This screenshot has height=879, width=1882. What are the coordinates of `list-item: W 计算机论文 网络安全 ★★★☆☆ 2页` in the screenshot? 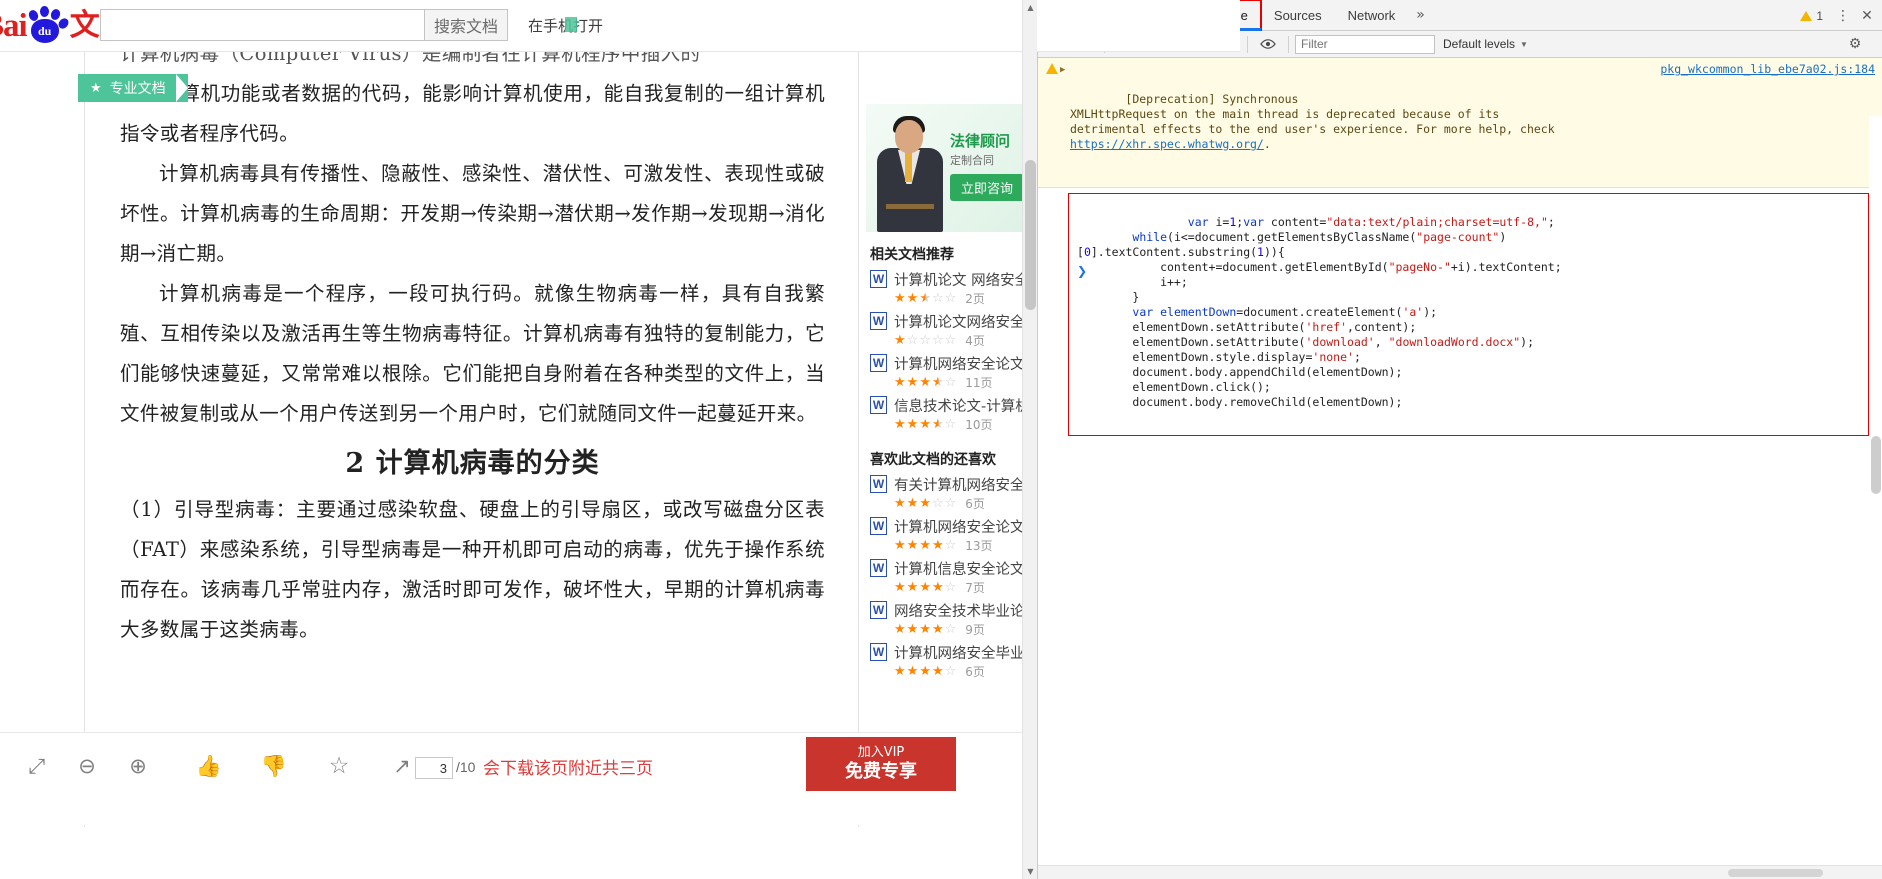 It's located at (944, 290).